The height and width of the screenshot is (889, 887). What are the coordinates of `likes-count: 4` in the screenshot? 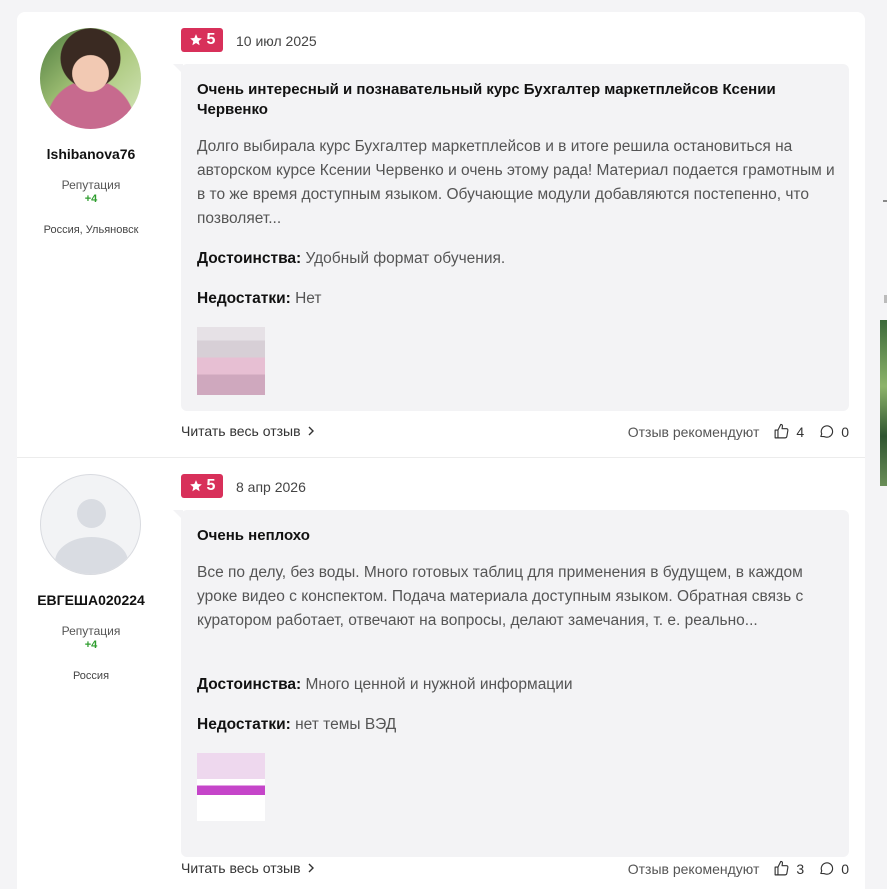 It's located at (800, 431).